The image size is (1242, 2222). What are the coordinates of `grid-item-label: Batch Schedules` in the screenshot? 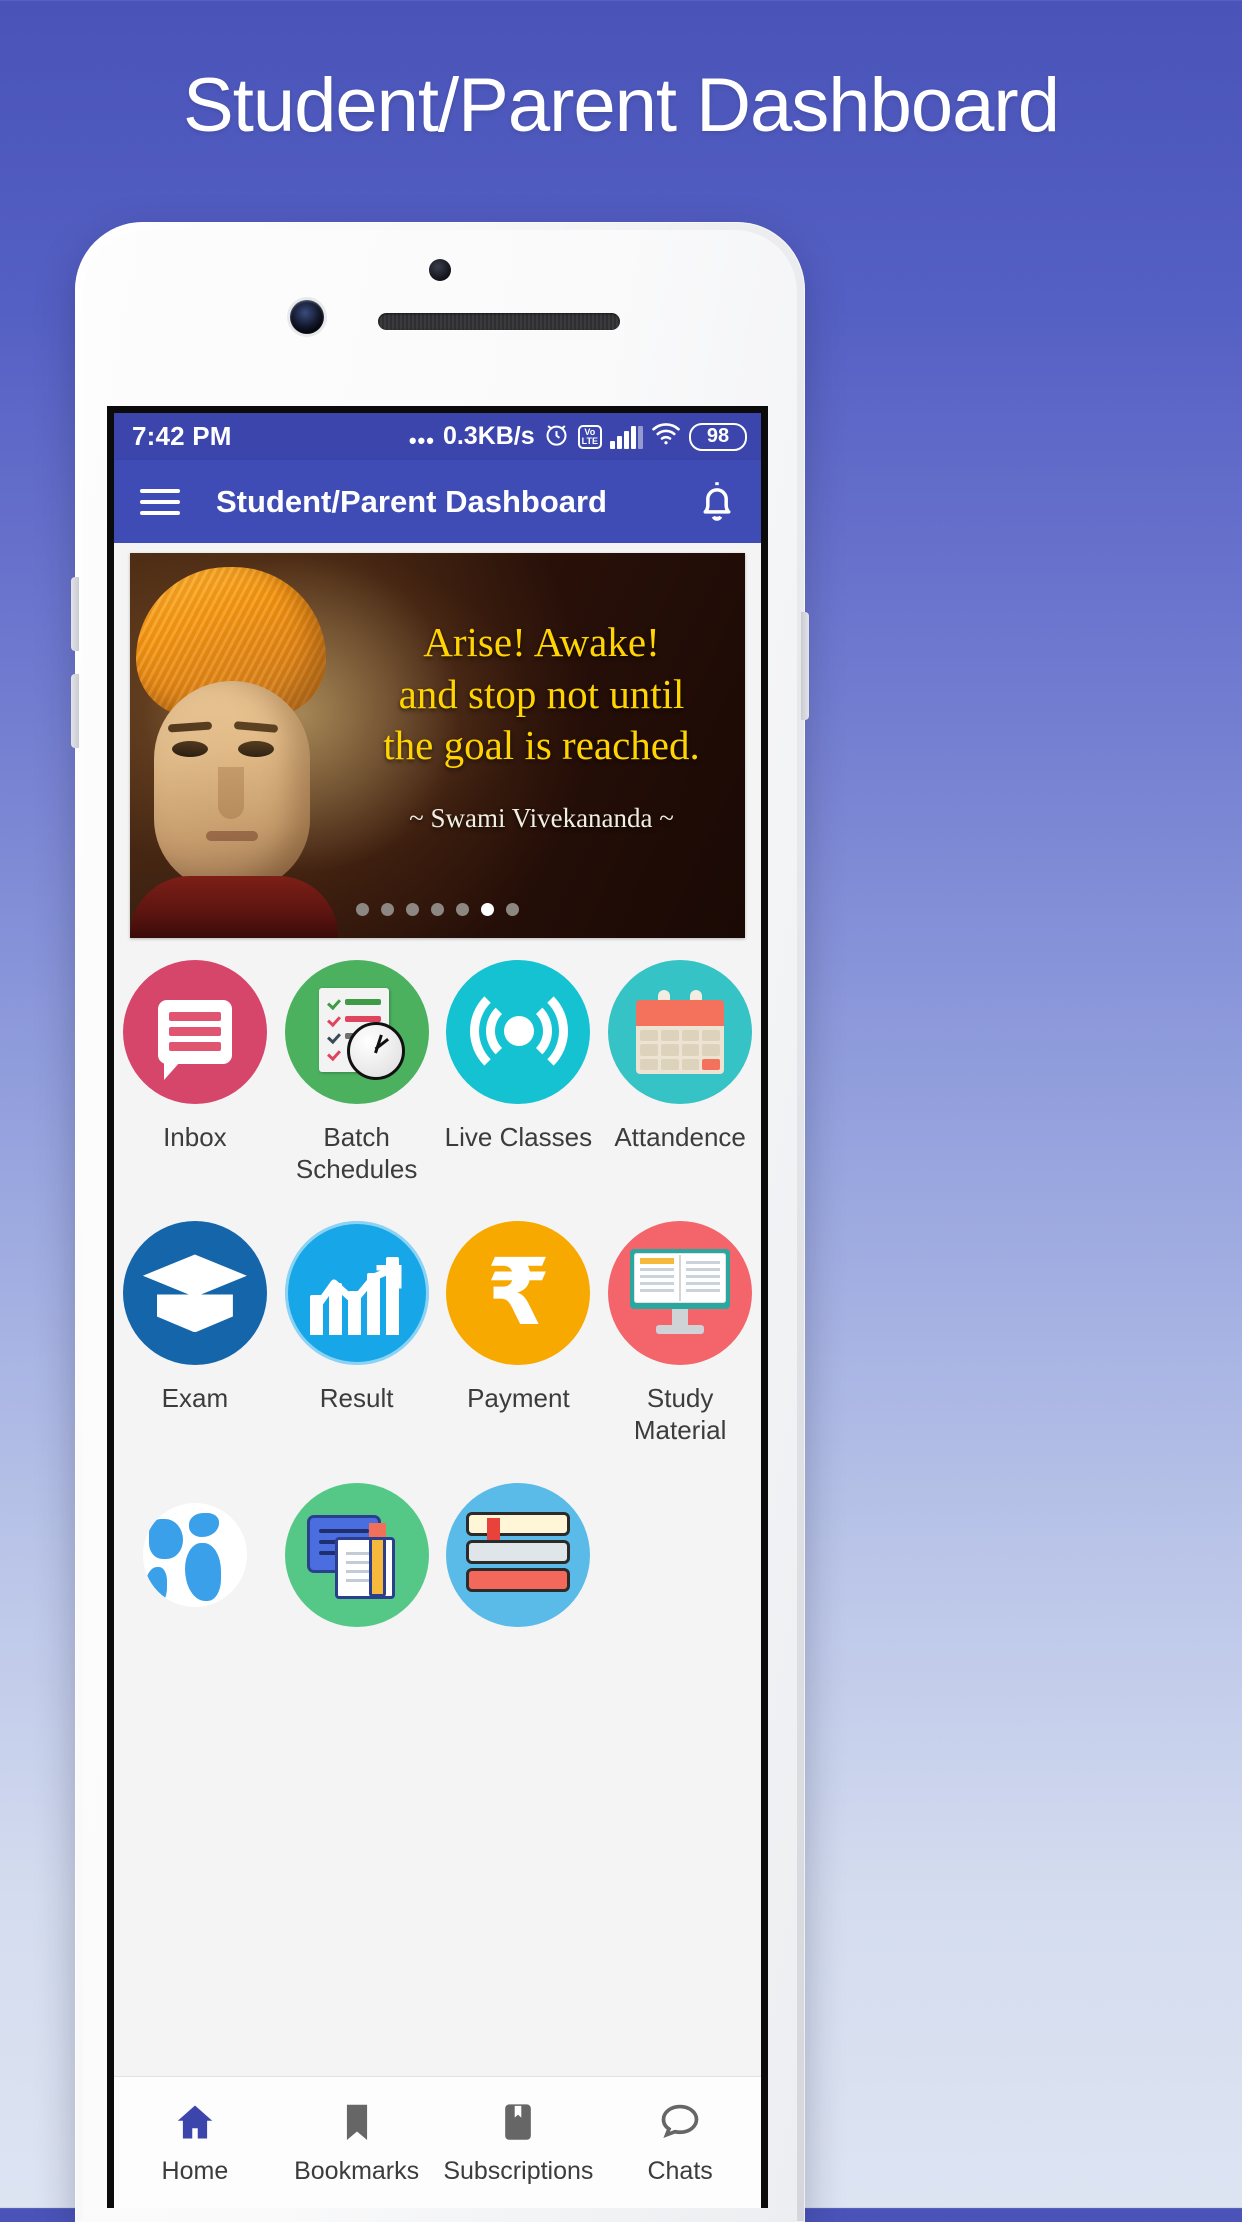 It's located at (356, 1153).